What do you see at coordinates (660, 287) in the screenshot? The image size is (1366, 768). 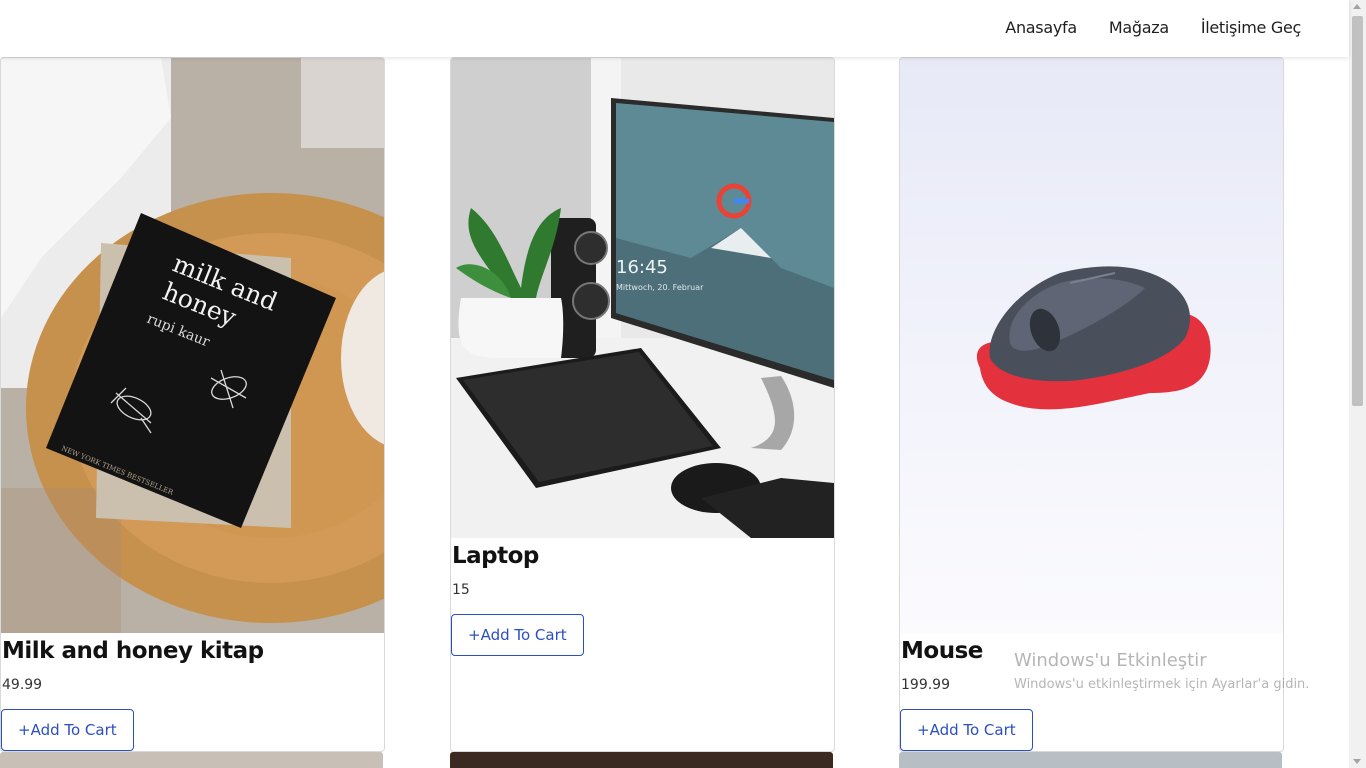 I see `monitor-date: Mittwoch, 20. Februar` at bounding box center [660, 287].